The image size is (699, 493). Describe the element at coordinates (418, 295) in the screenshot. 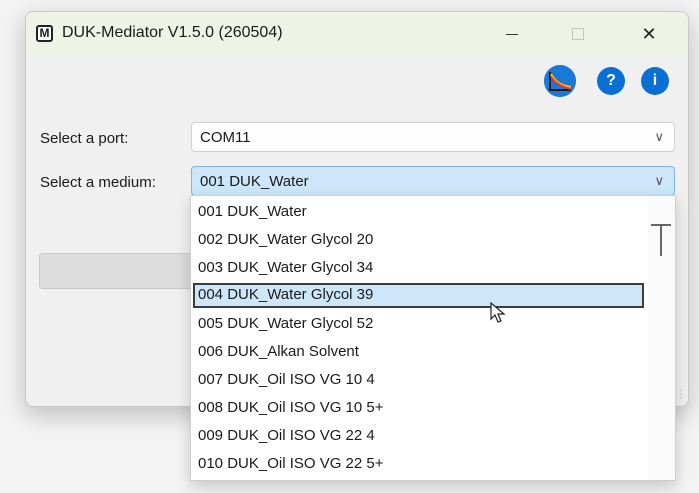

I see `dropdown-item-hovered: 004 DUK_Water Glycol 39` at that location.